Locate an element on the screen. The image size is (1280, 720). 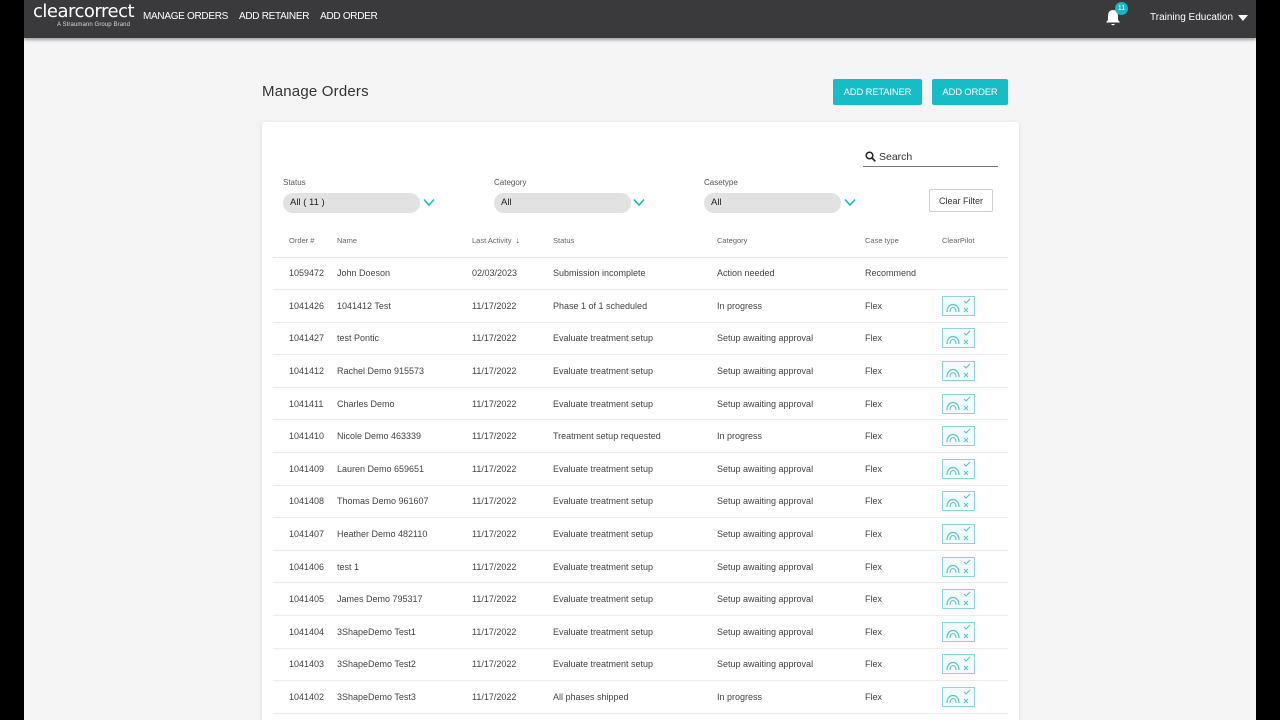
patient-name: Charles Demo is located at coordinates (404, 404).